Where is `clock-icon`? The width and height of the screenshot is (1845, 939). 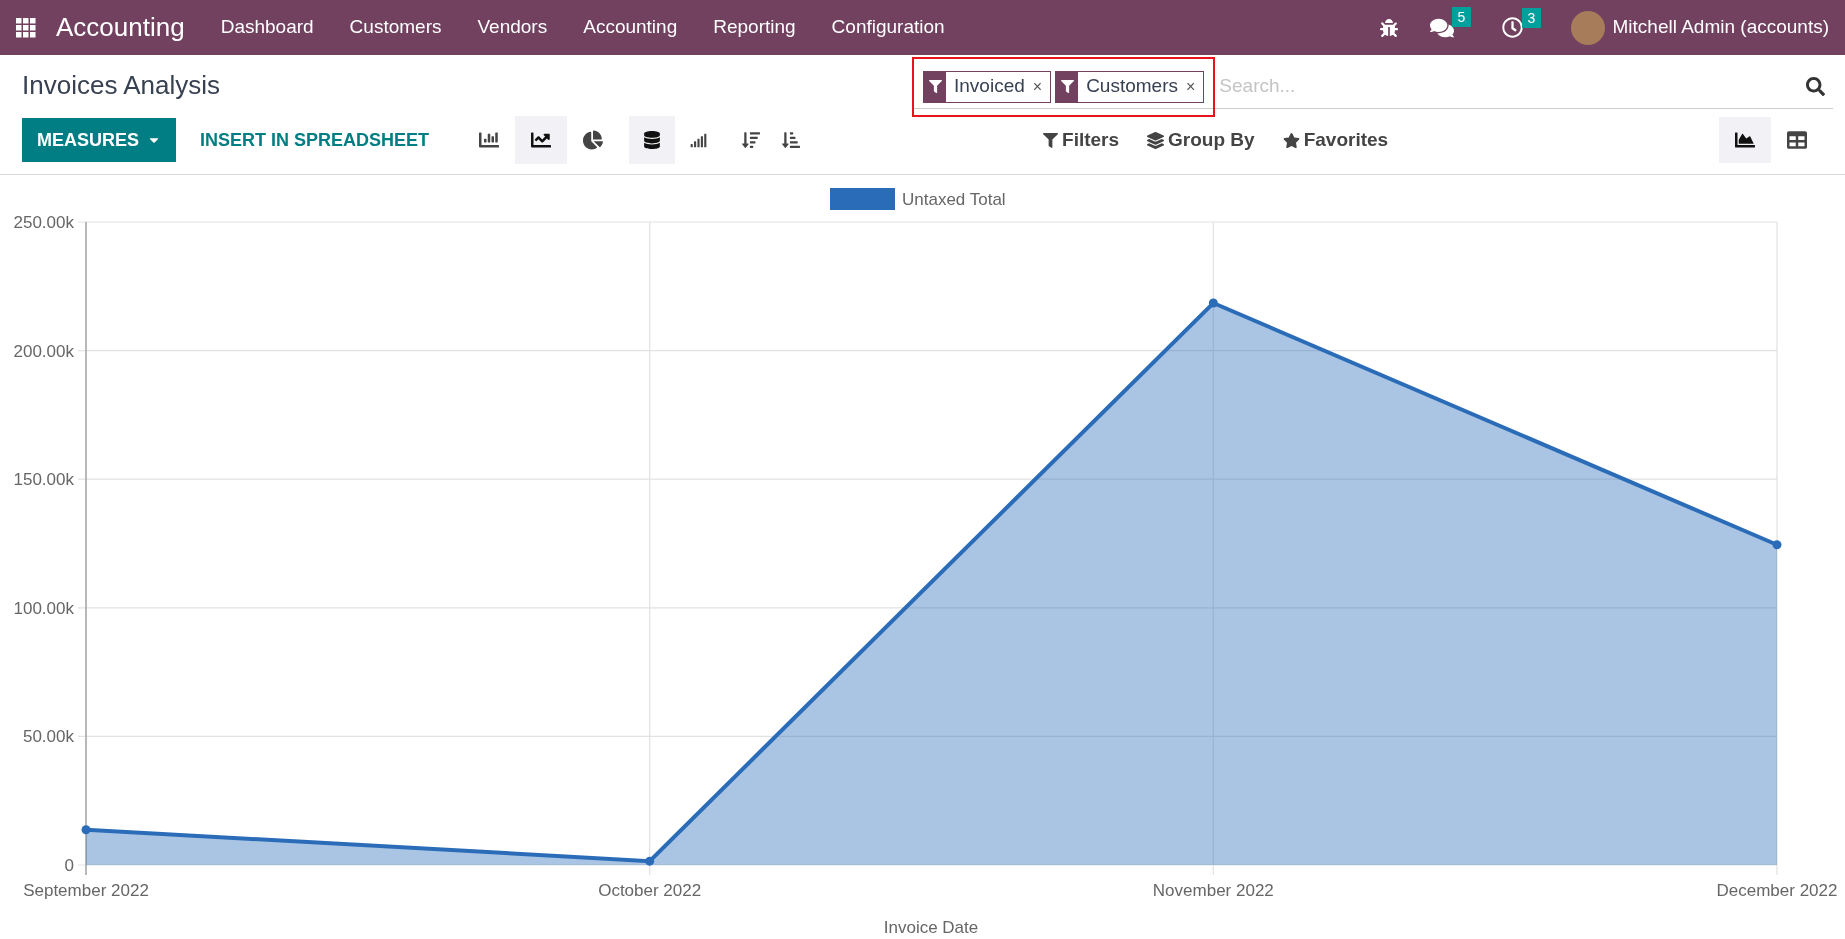
clock-icon is located at coordinates (1512, 27).